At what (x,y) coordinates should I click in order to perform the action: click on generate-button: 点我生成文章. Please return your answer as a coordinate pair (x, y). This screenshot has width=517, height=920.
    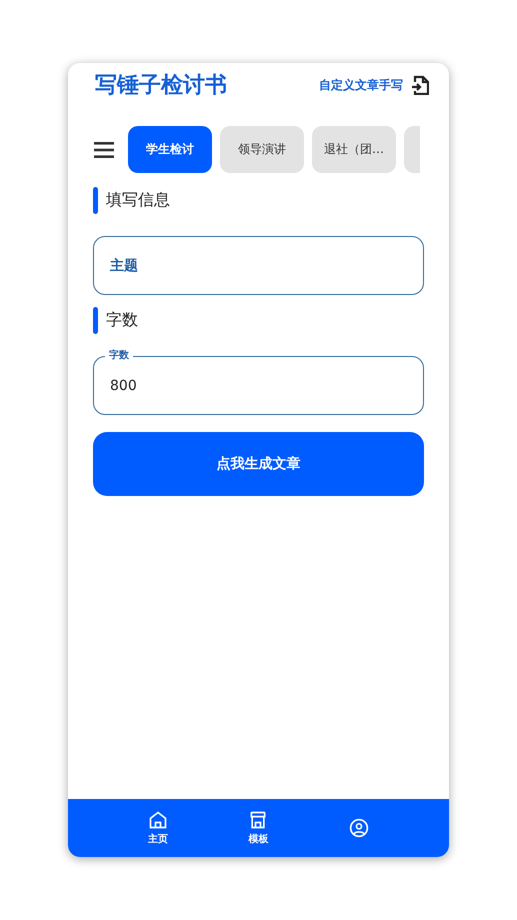
    Looking at the image, I should click on (258, 464).